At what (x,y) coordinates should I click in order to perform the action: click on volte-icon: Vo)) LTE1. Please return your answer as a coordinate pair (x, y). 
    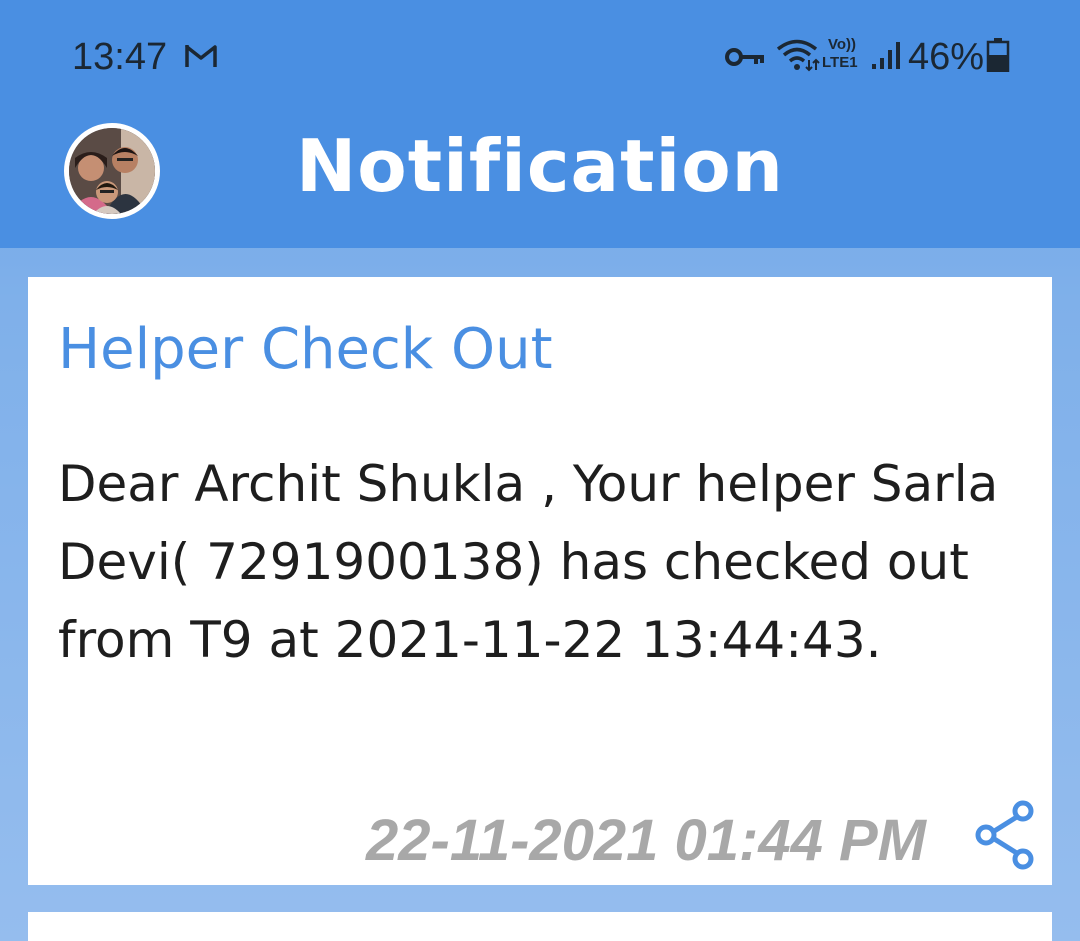
    Looking at the image, I should click on (840, 53).